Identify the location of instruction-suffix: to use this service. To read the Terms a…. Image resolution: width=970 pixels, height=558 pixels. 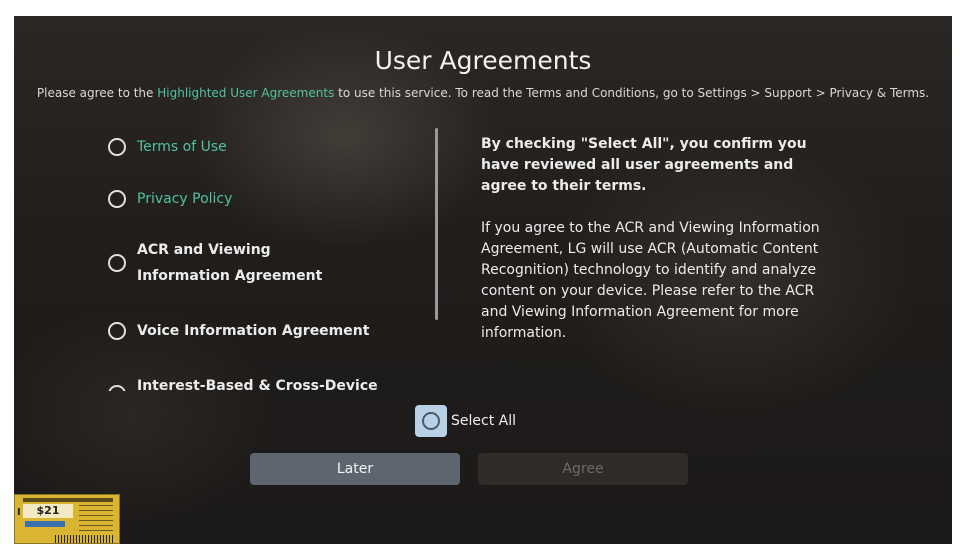
(632, 93).